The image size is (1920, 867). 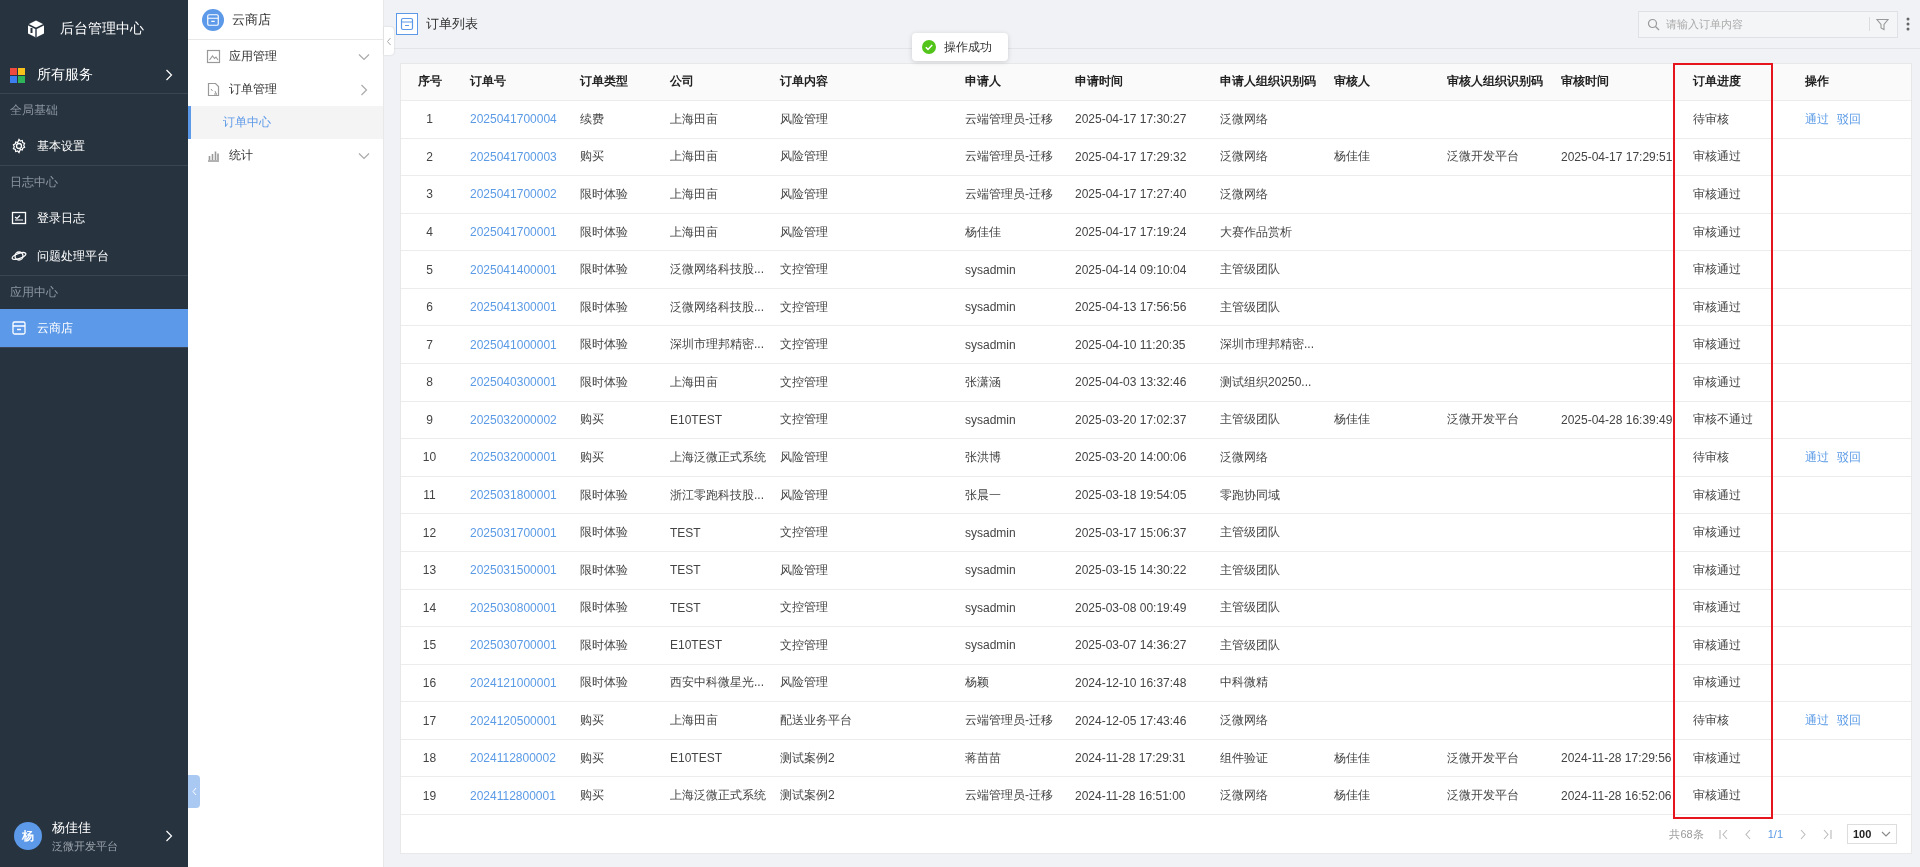 What do you see at coordinates (429, 758) in the screenshot?
I see `table-cell-text: 18` at bounding box center [429, 758].